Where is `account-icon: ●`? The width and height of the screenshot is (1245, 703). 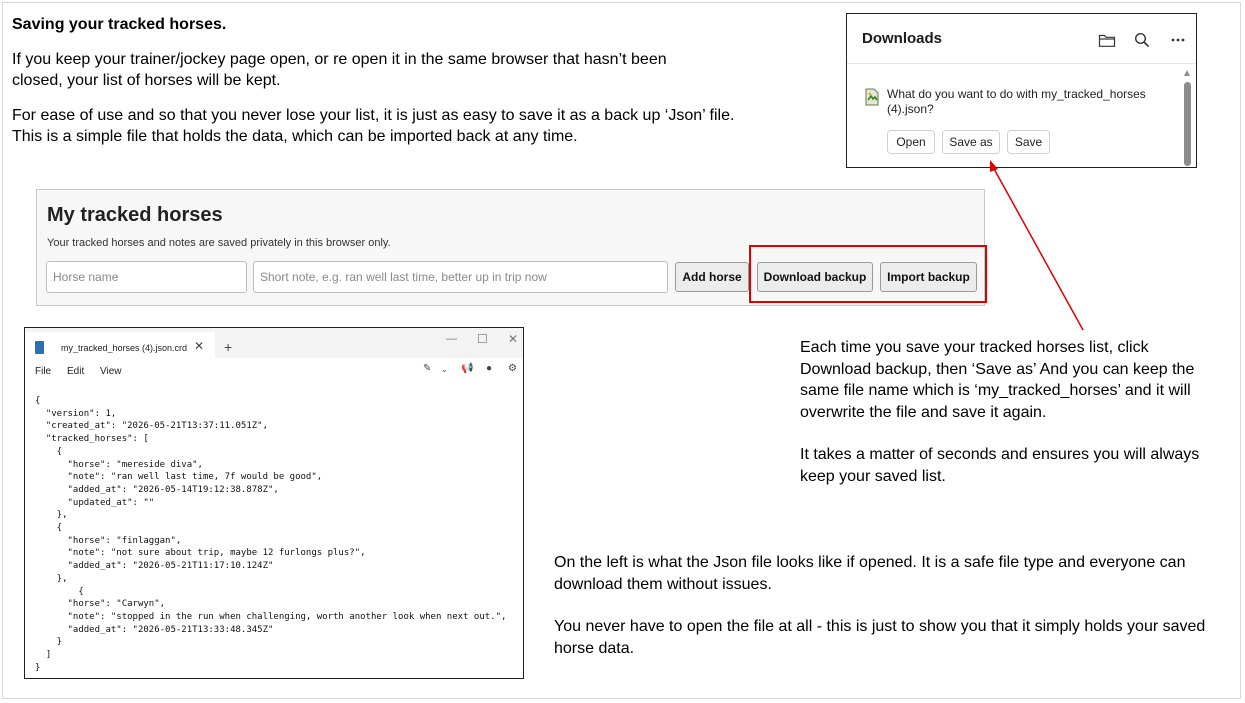 account-icon: ● is located at coordinates (489, 368).